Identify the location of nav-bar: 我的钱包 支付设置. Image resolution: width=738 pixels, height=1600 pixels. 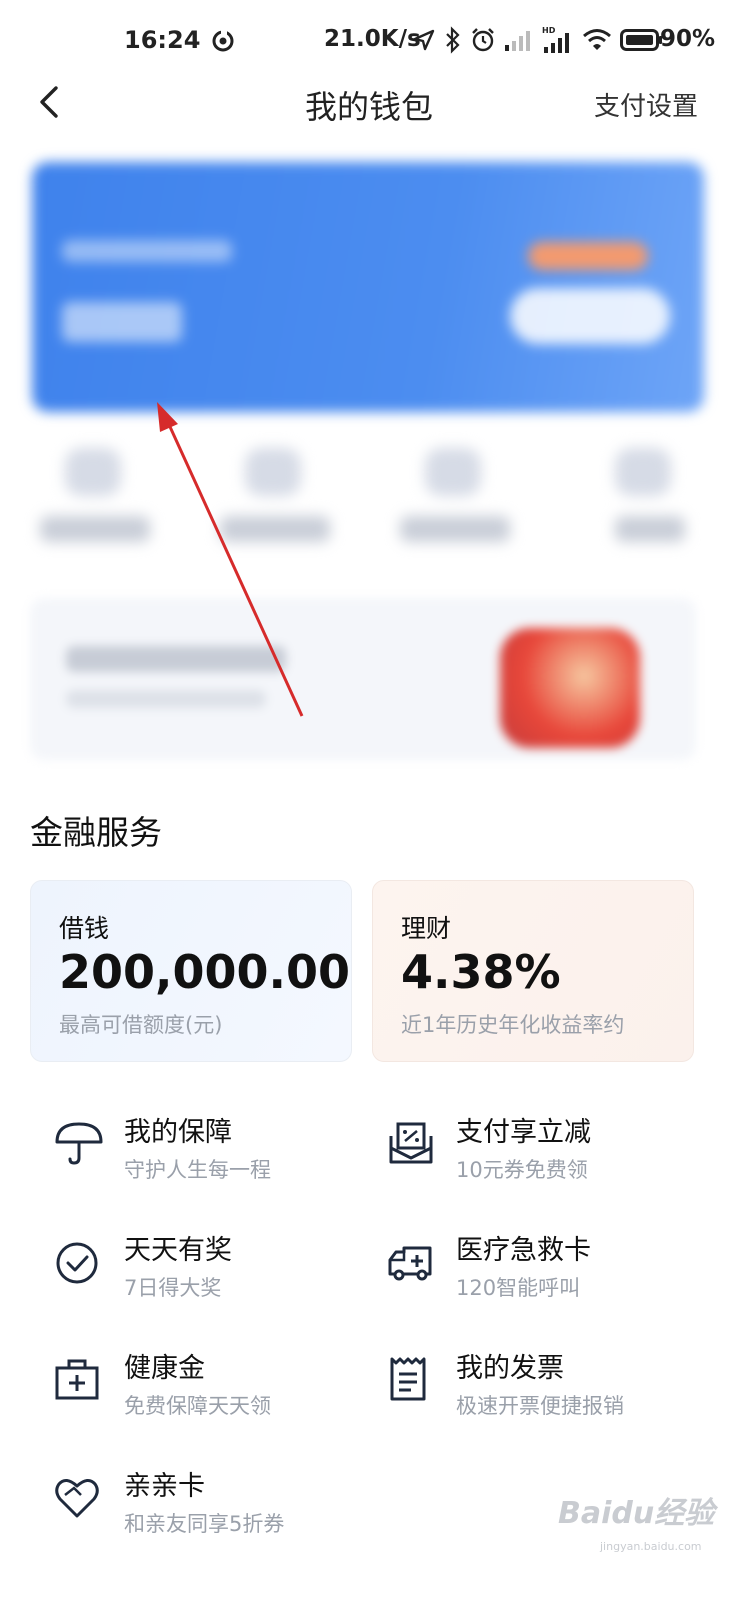
(369, 117).